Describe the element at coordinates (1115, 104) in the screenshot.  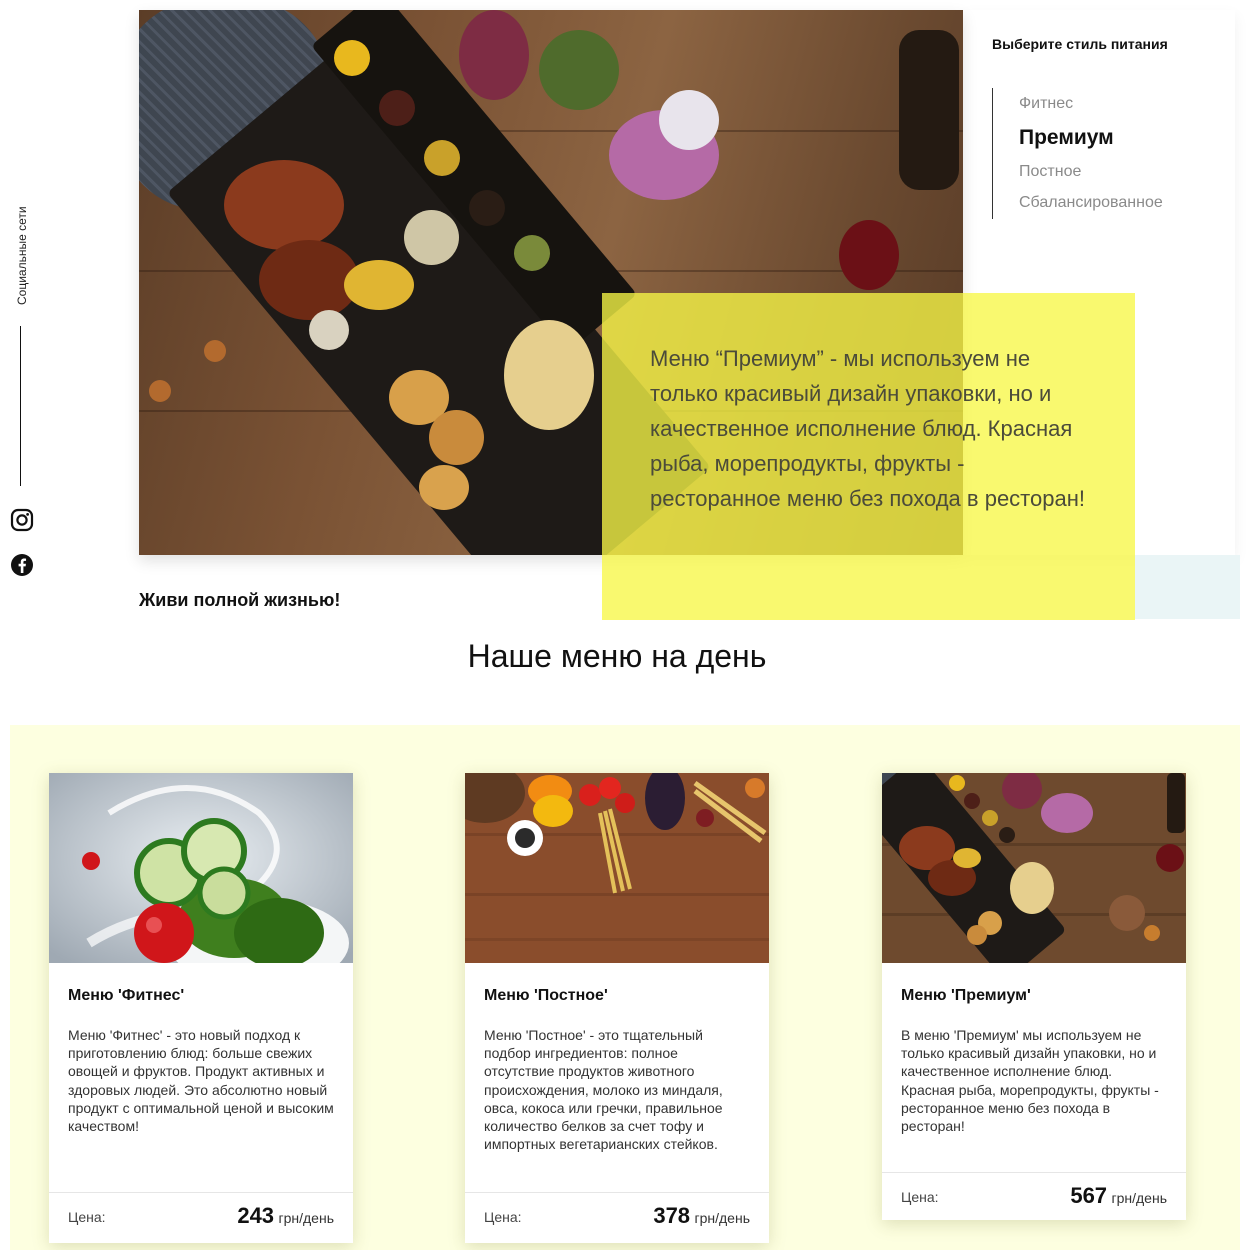
I see `diet-style-fitness: Фитнес` at that location.